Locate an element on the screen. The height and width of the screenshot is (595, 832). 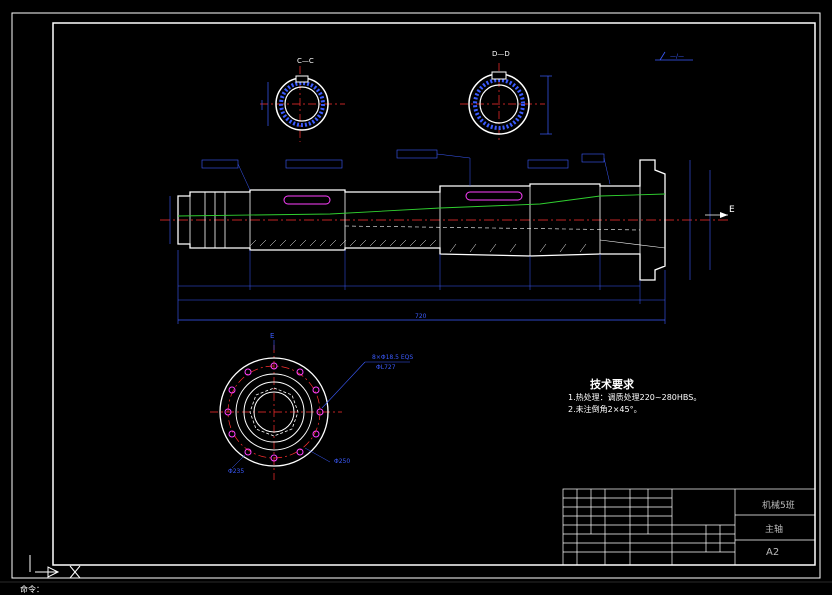
hole-note-line2: ΦL727 is located at coordinates (386, 367).